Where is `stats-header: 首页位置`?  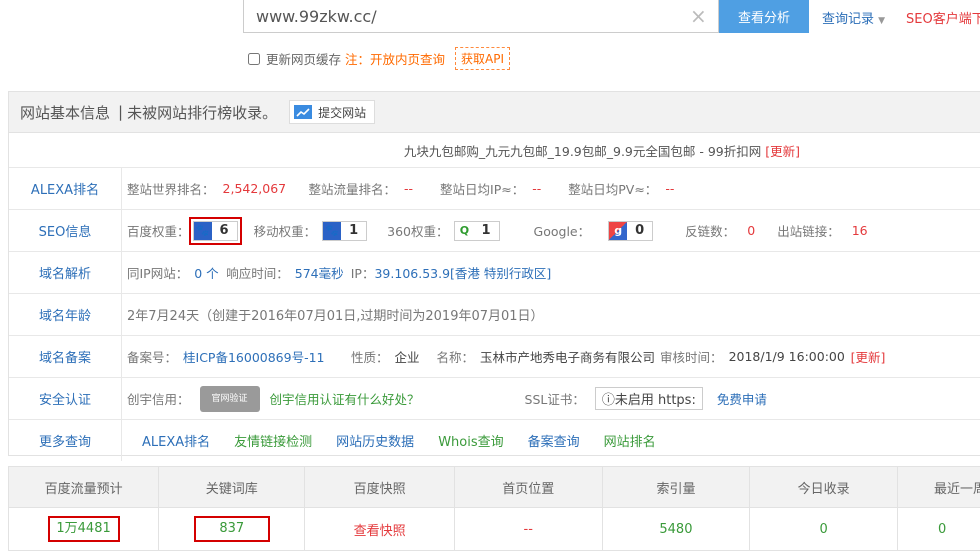
stats-header: 首页位置 is located at coordinates (528, 487).